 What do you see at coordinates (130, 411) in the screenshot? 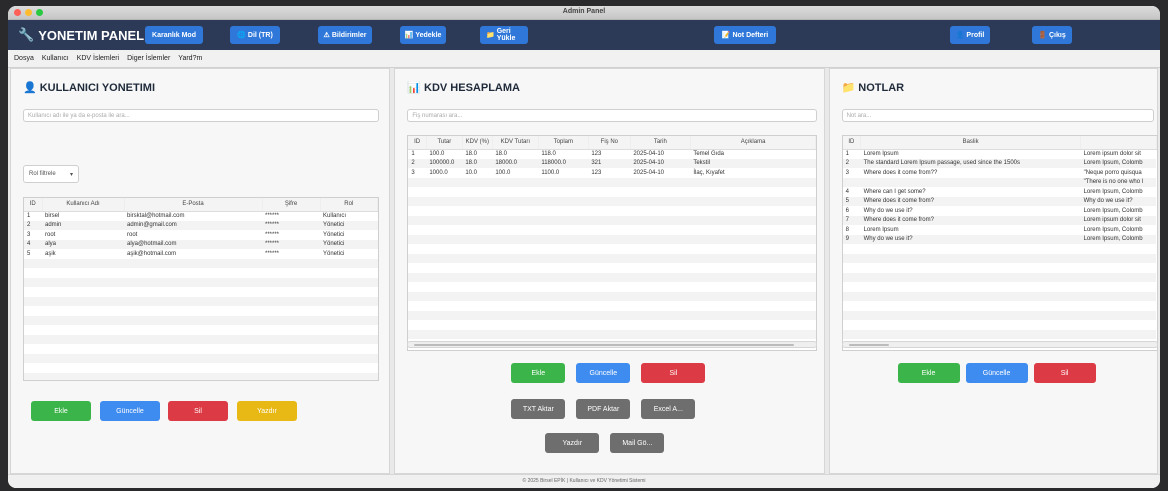
I see `user-update-button: Güncelle` at bounding box center [130, 411].